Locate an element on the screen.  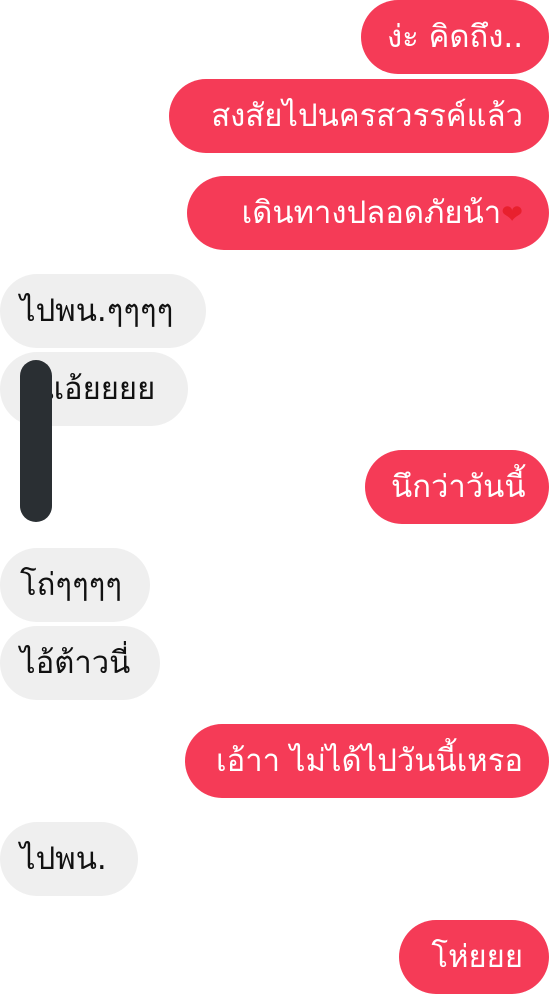
message-text: เดินทางปลอดภัยน้า is located at coordinates (371, 213).